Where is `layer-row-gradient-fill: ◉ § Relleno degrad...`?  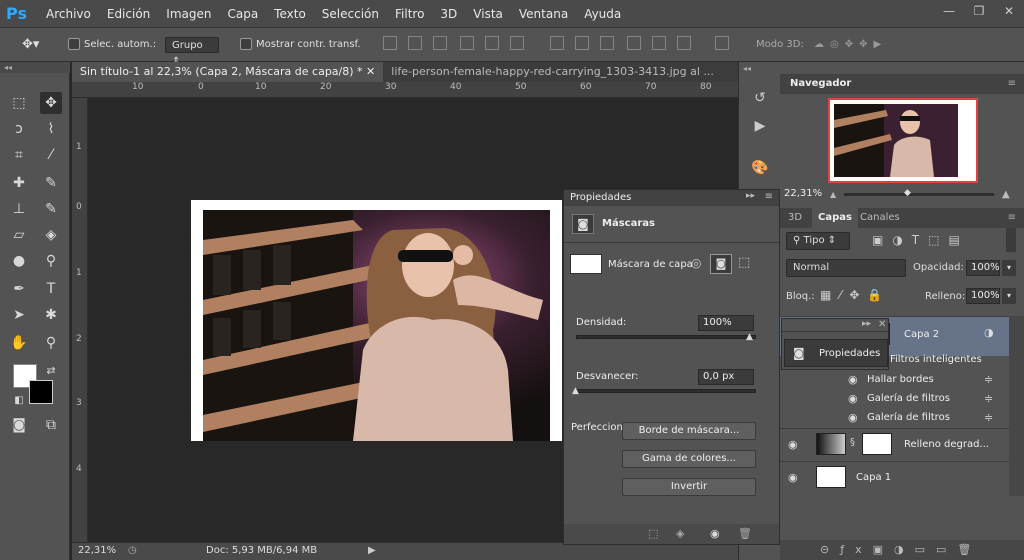 layer-row-gradient-fill: ◉ § Relleno degrad... is located at coordinates (895, 444).